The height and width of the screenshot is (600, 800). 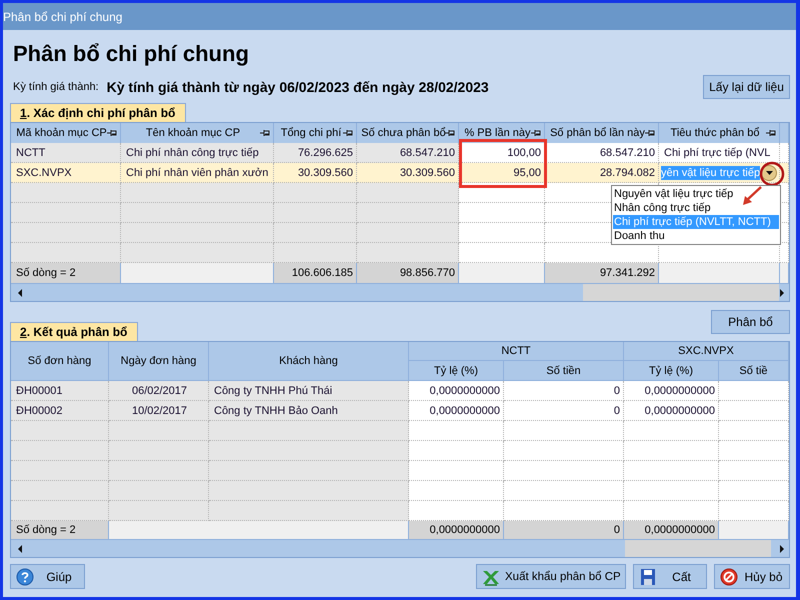 What do you see at coordinates (706, 351) in the screenshot?
I see `column-header: SXC.NVPX` at bounding box center [706, 351].